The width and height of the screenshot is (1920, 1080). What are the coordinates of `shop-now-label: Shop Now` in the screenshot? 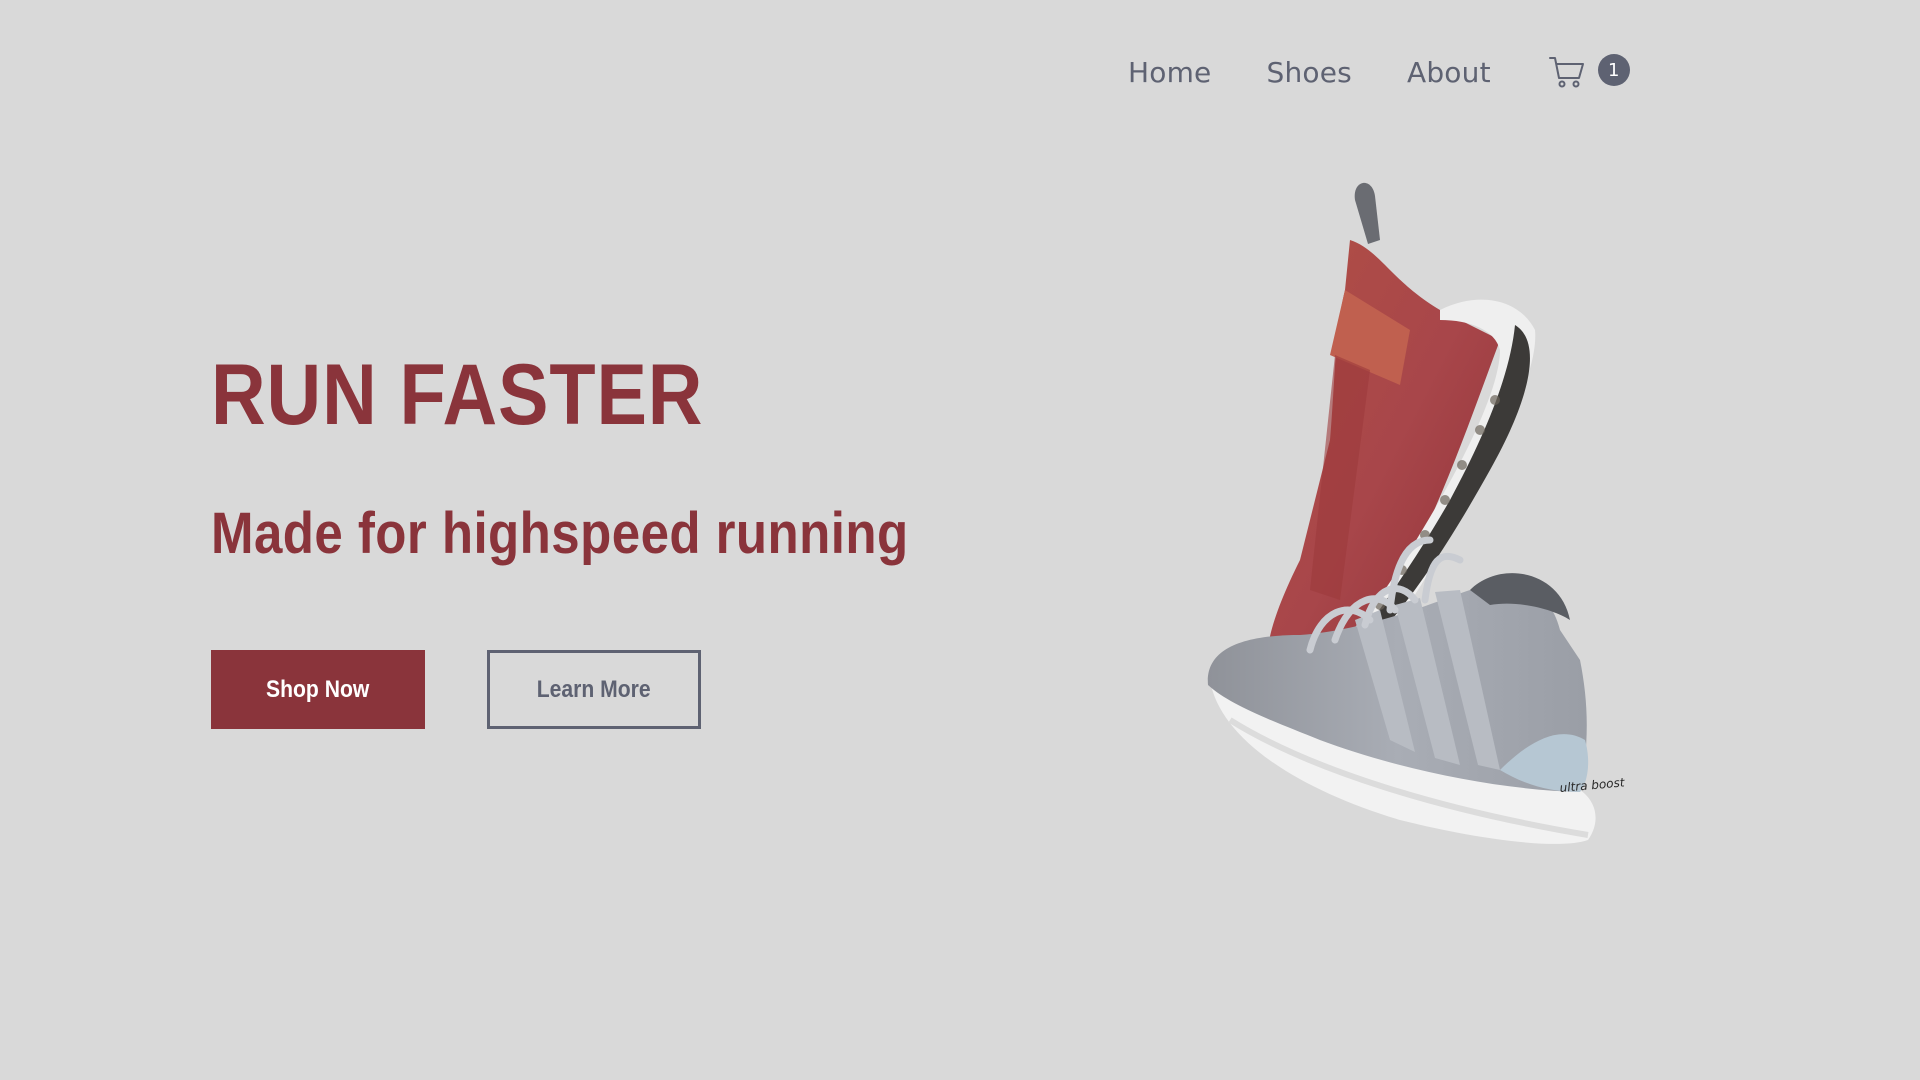 It's located at (318, 689).